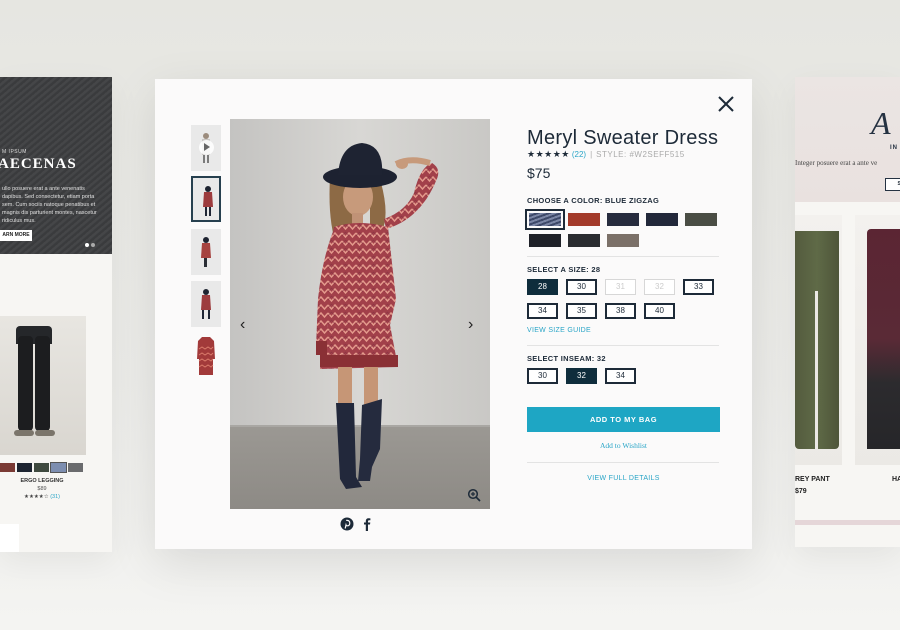 The width and height of the screenshot is (900, 630). I want to click on size-button: 32, so click(659, 287).